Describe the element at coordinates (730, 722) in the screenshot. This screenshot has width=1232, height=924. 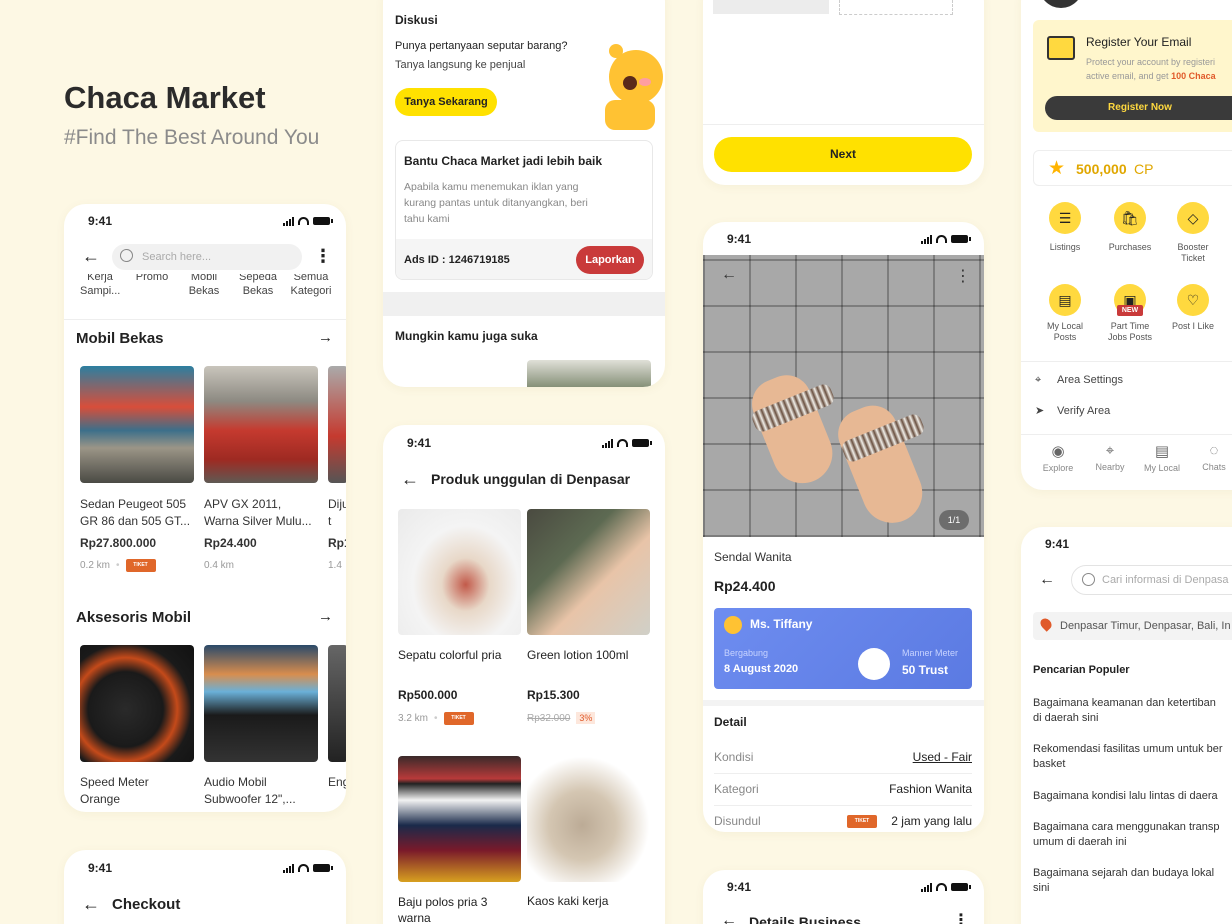
I see `detail-heading: Detail` at that location.